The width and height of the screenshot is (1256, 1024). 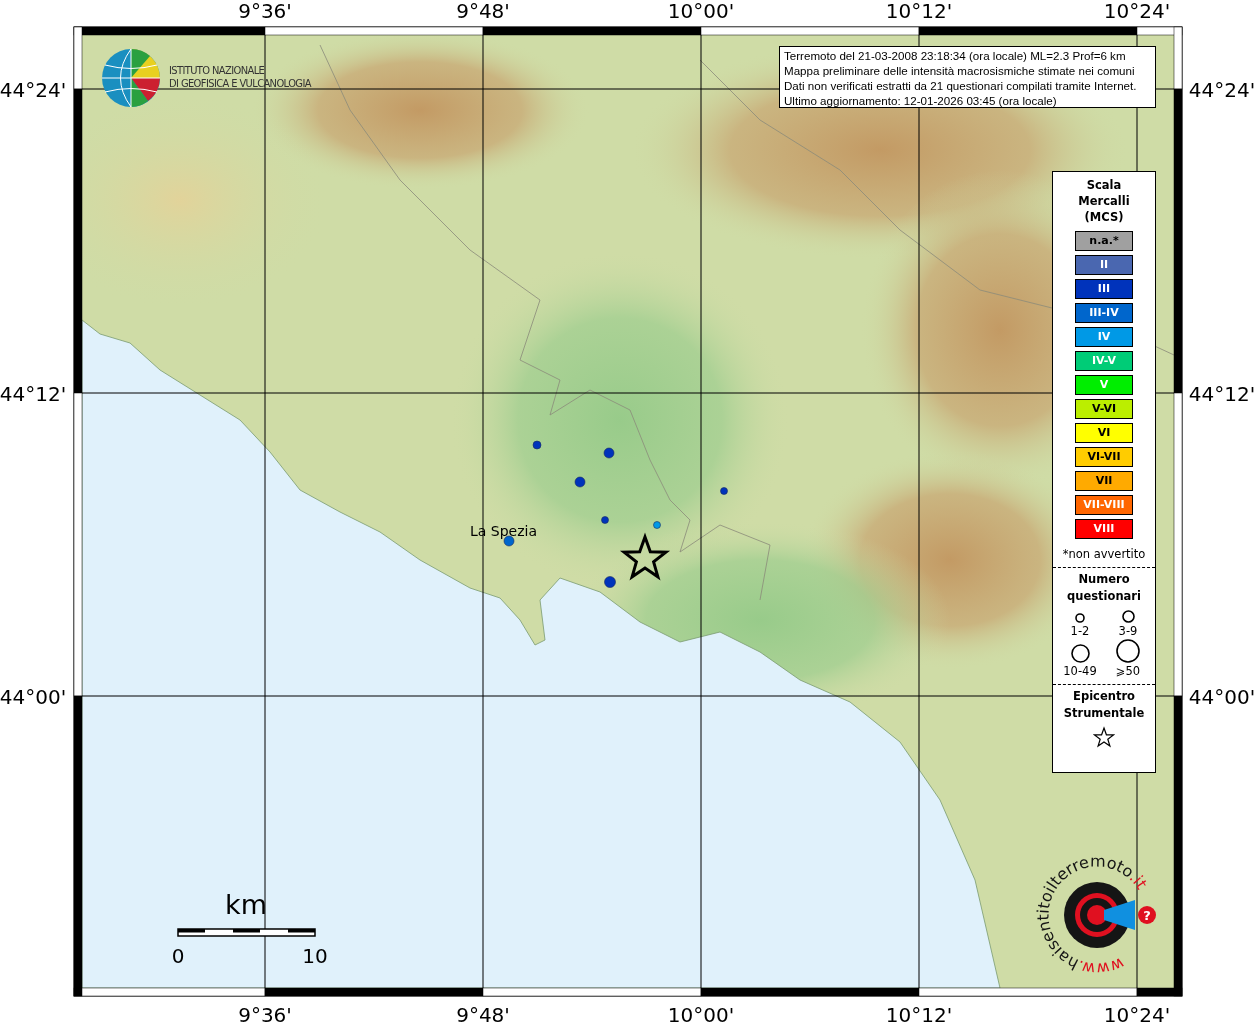 I want to click on legend-footnote: *non avvertito, so click(x=1104, y=554).